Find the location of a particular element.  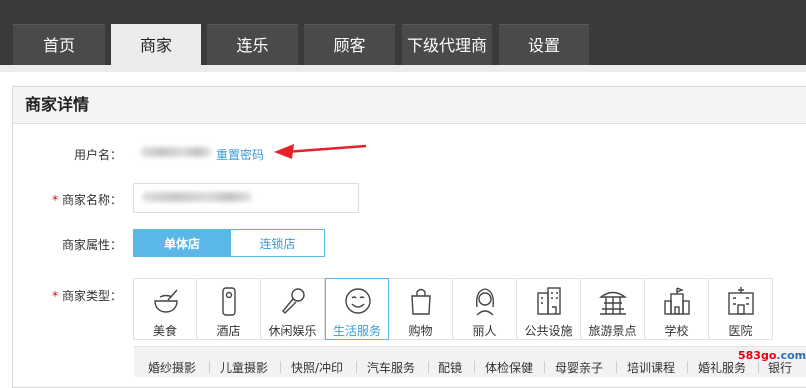

shop-name-value-blurred is located at coordinates (197, 197).